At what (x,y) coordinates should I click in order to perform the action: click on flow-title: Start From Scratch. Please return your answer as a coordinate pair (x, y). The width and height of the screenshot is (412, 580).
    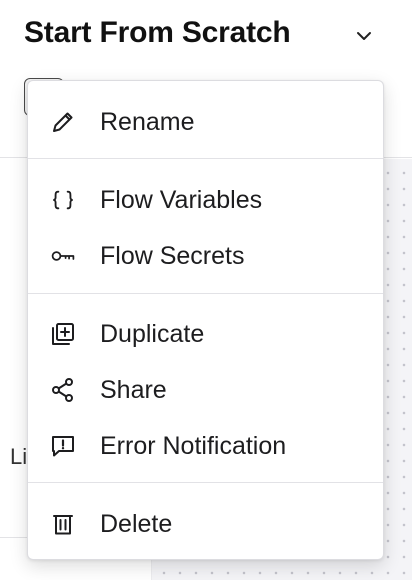
    Looking at the image, I should click on (157, 33).